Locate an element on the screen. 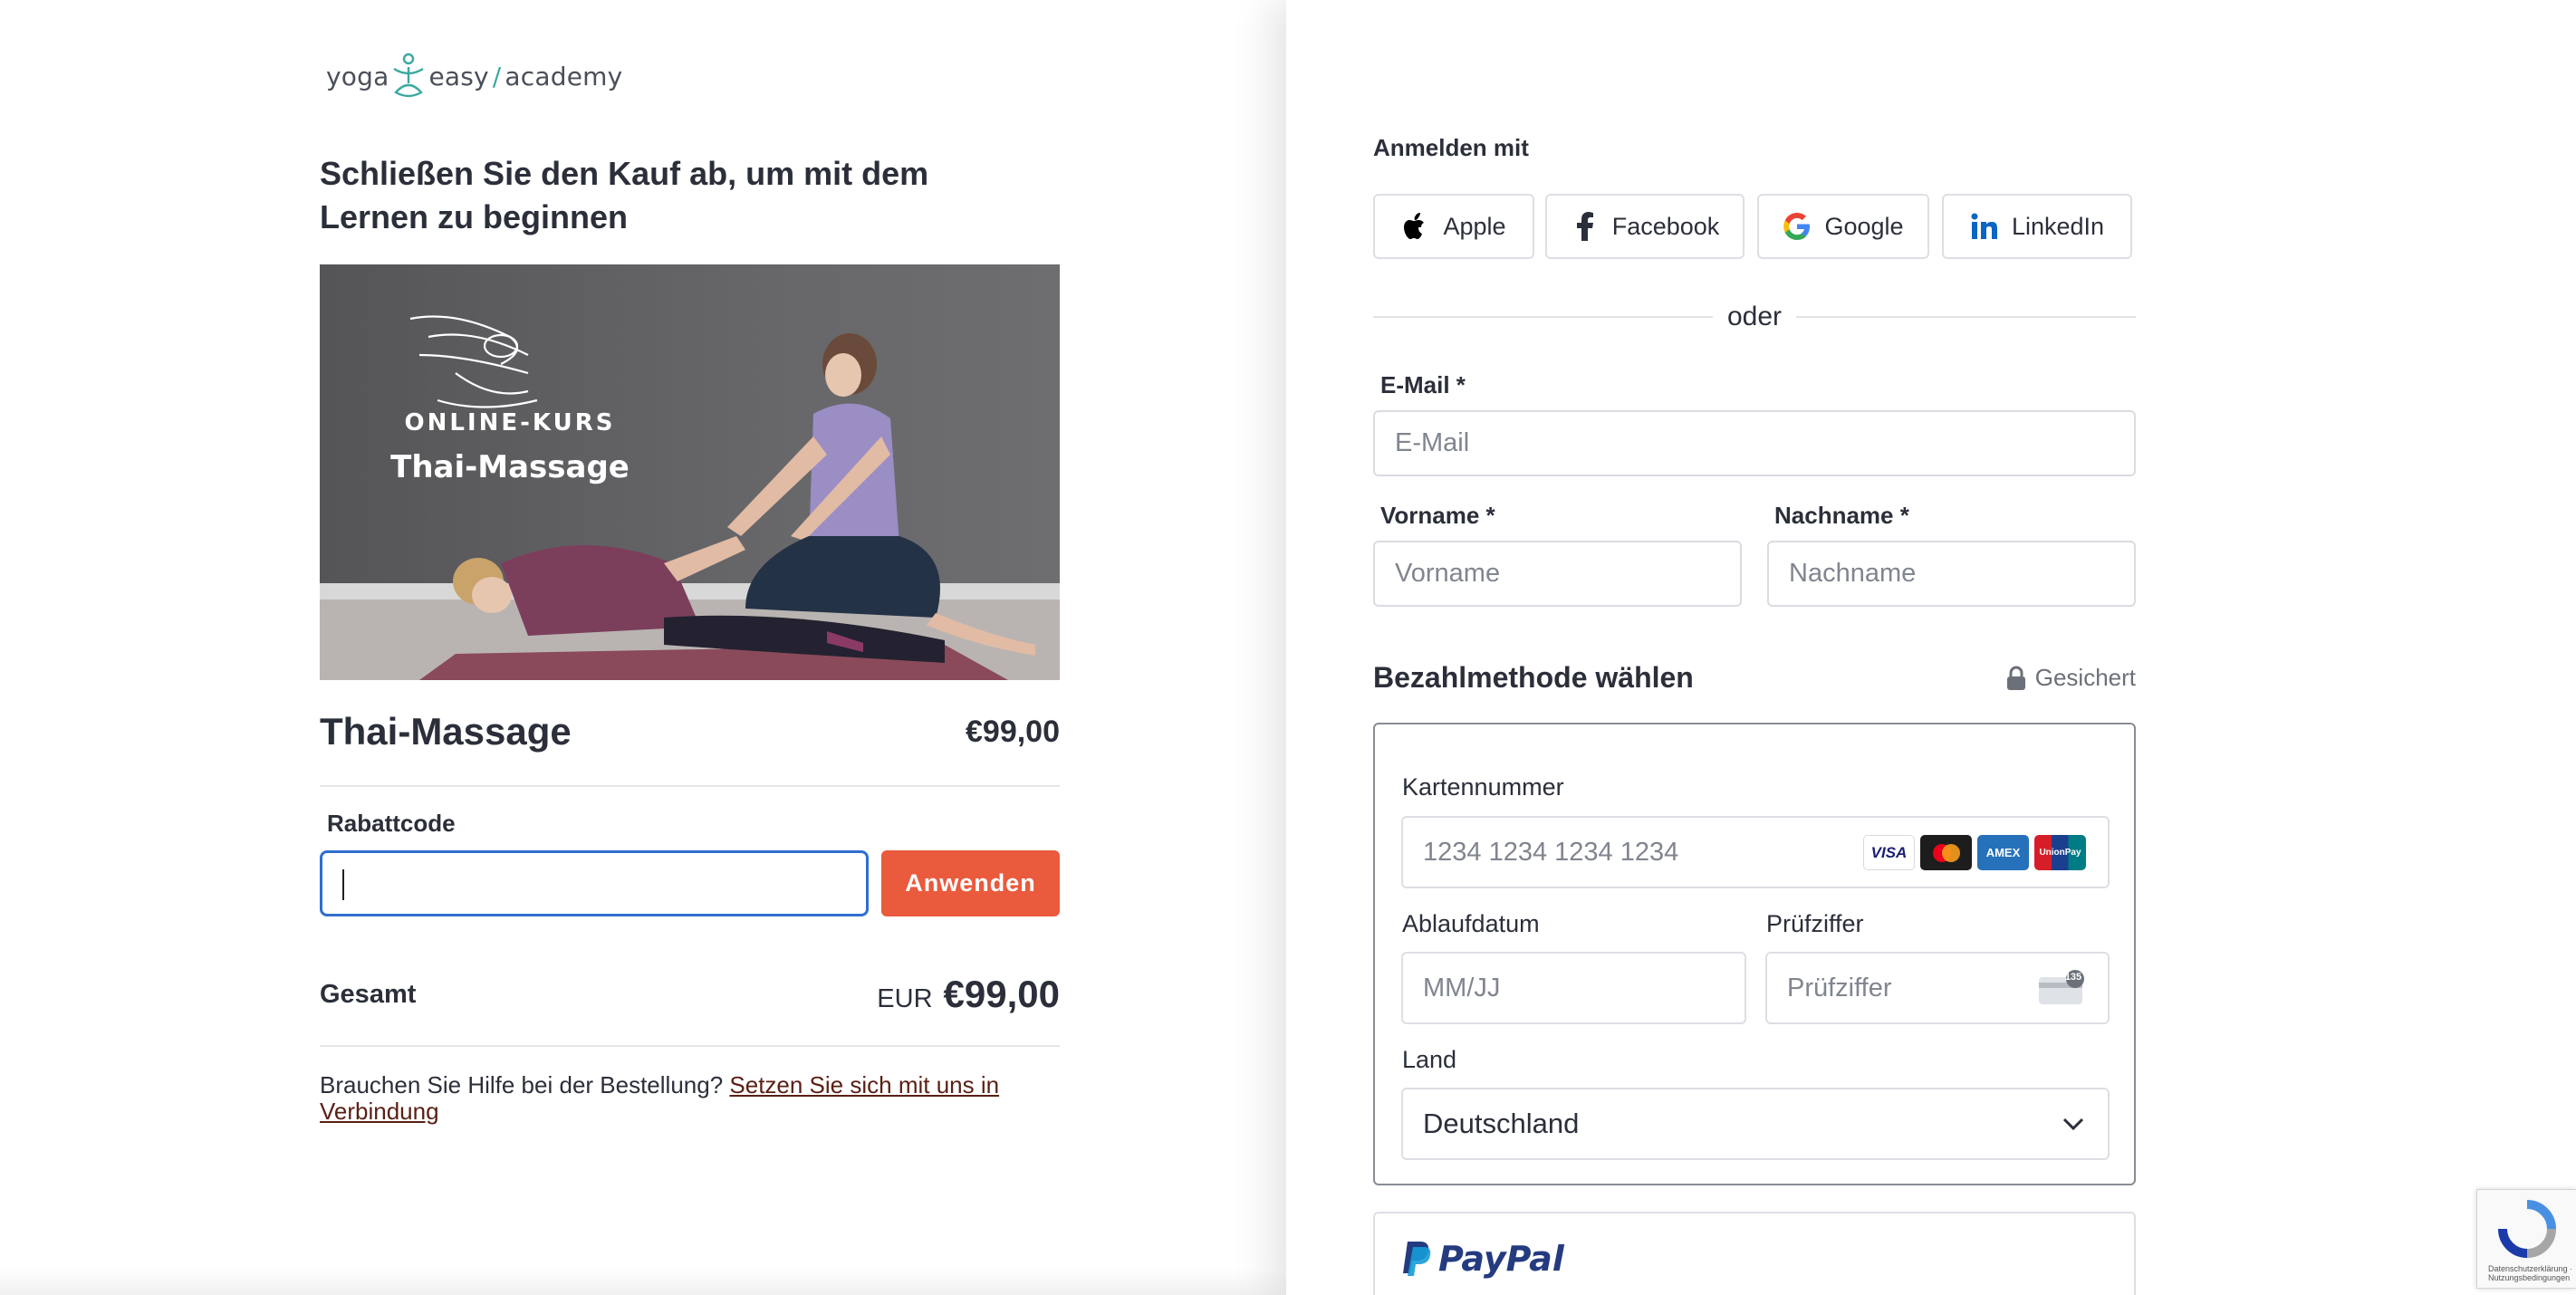 The image size is (2576, 1295). payment-method-title: Bezahlmethode wählen is located at coordinates (1533, 677).